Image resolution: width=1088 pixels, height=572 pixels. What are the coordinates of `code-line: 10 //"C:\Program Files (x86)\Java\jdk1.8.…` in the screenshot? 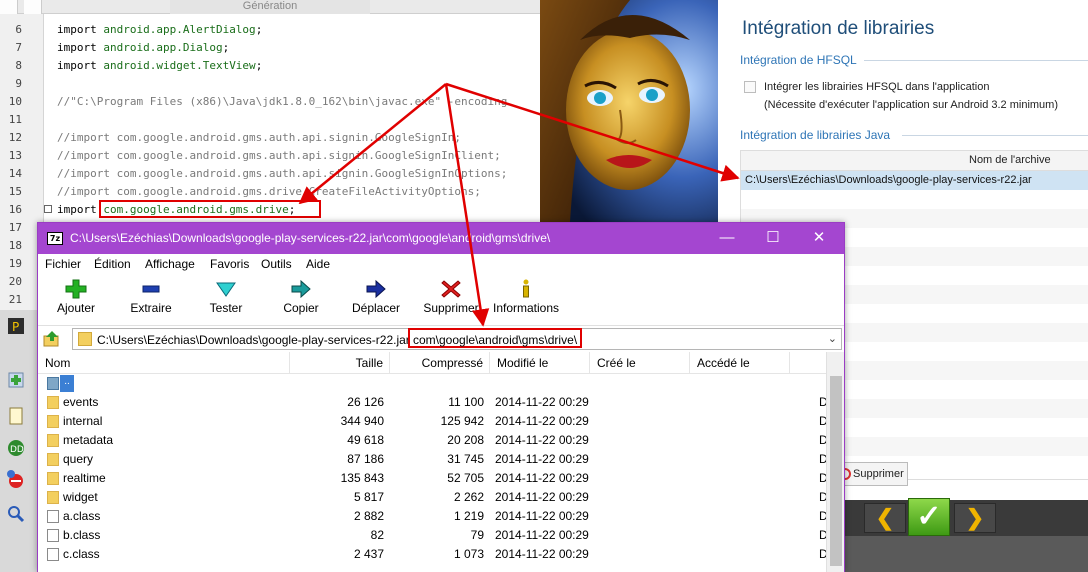 It's located at (270, 102).